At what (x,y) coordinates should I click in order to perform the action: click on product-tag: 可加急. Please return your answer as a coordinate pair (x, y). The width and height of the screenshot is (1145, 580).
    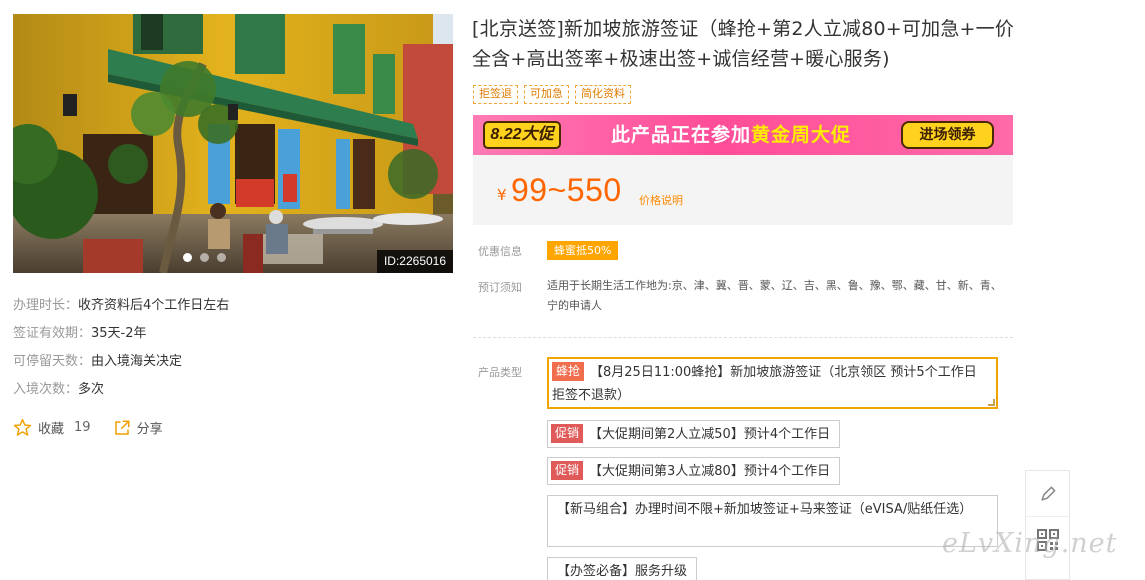
    Looking at the image, I should click on (546, 94).